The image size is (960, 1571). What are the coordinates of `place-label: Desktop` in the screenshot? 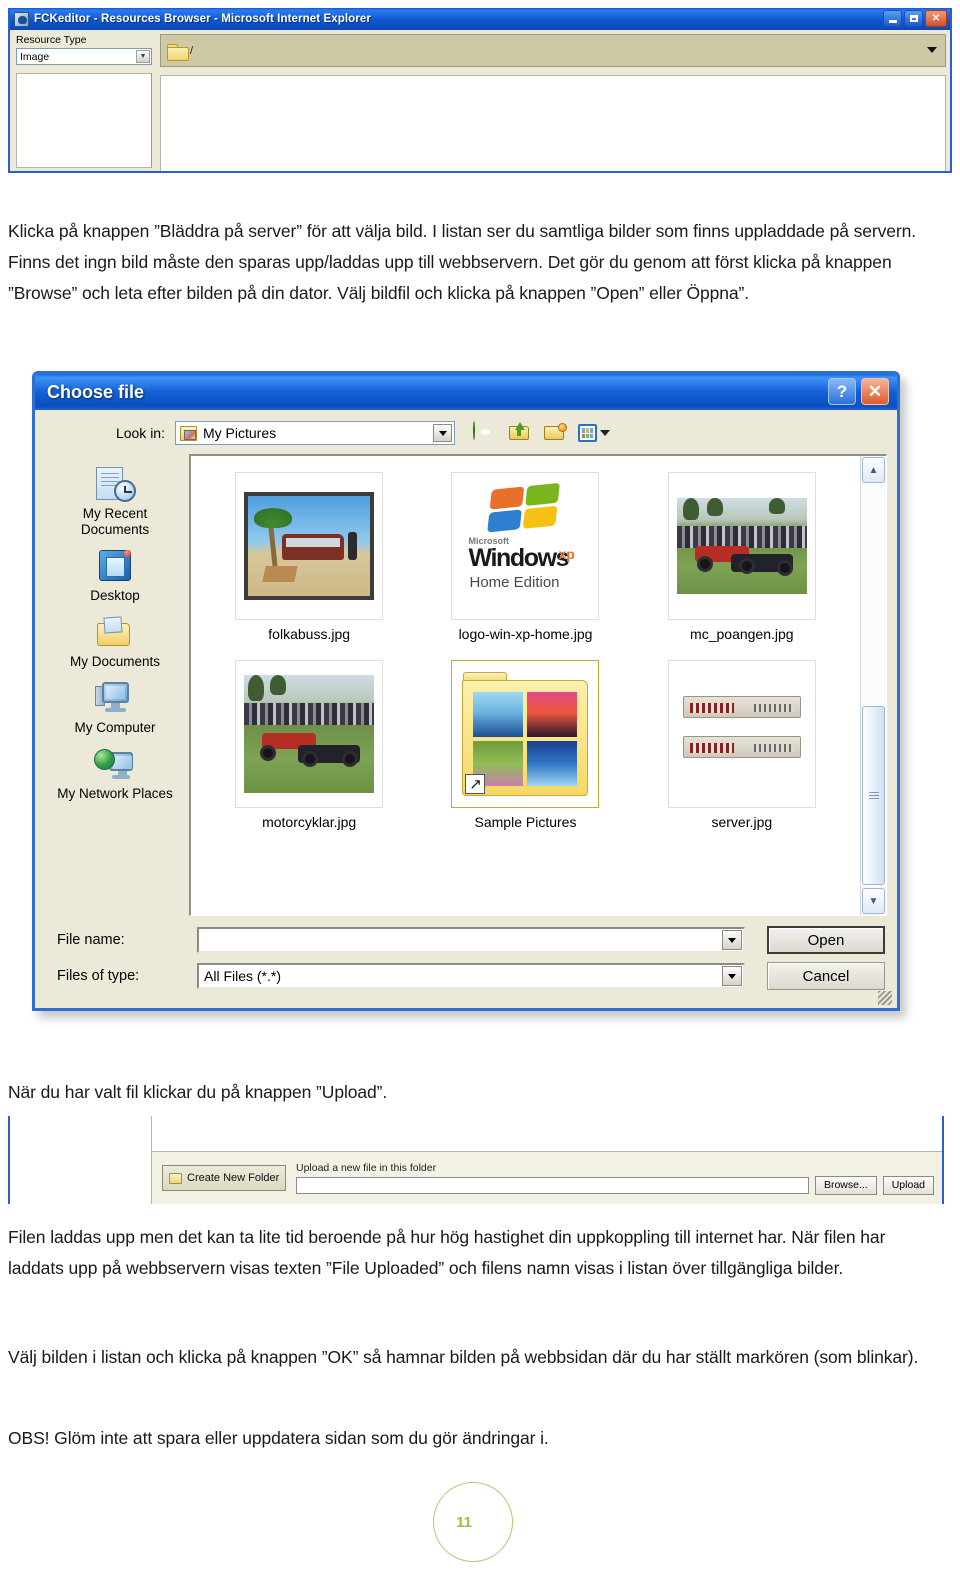 It's located at (115, 595).